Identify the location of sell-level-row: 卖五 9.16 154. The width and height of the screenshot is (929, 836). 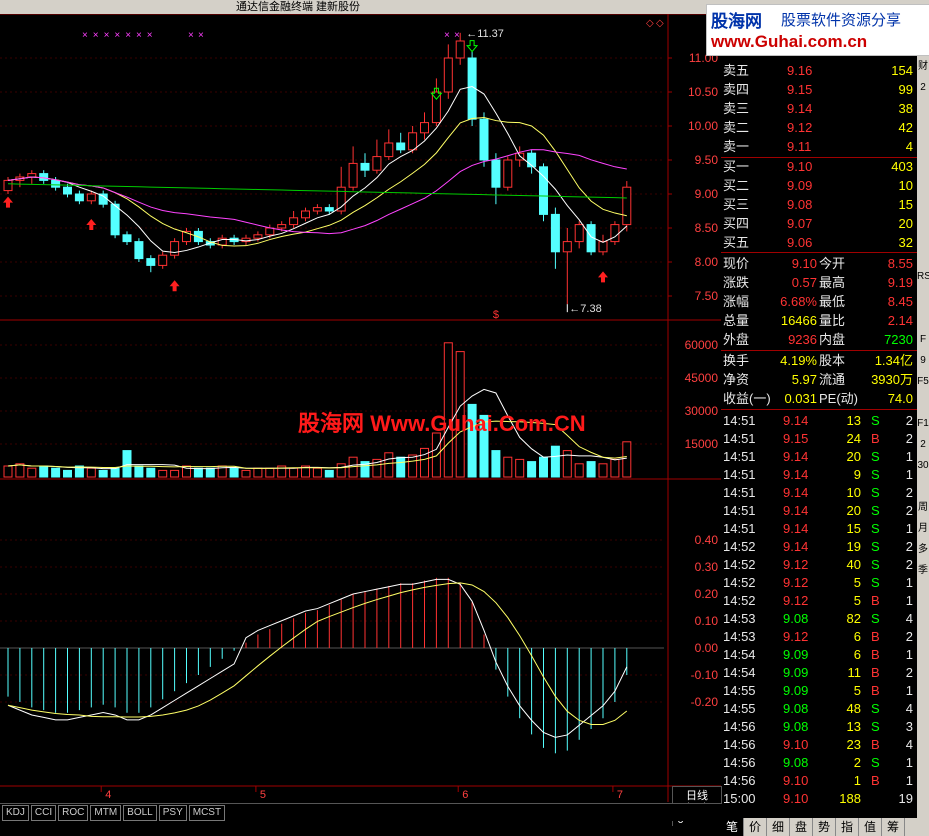
(819, 71).